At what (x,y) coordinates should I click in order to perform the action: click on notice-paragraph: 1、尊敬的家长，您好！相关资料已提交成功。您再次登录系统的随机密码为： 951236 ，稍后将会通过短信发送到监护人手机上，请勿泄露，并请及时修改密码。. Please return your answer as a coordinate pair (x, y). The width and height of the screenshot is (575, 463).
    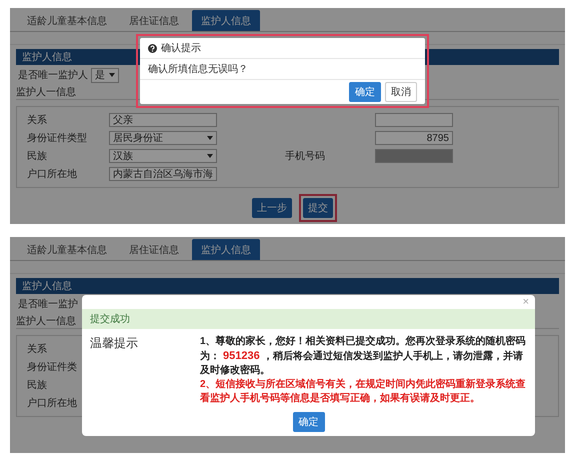
    Looking at the image, I should click on (363, 356).